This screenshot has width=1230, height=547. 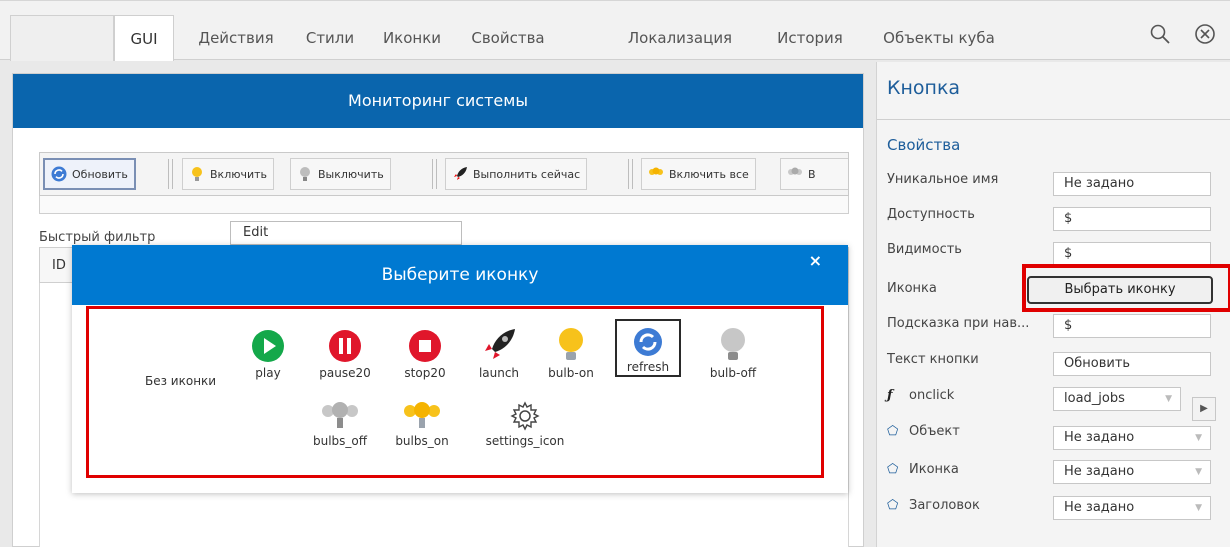 I want to click on tooltip-field: $, so click(x=1132, y=326).